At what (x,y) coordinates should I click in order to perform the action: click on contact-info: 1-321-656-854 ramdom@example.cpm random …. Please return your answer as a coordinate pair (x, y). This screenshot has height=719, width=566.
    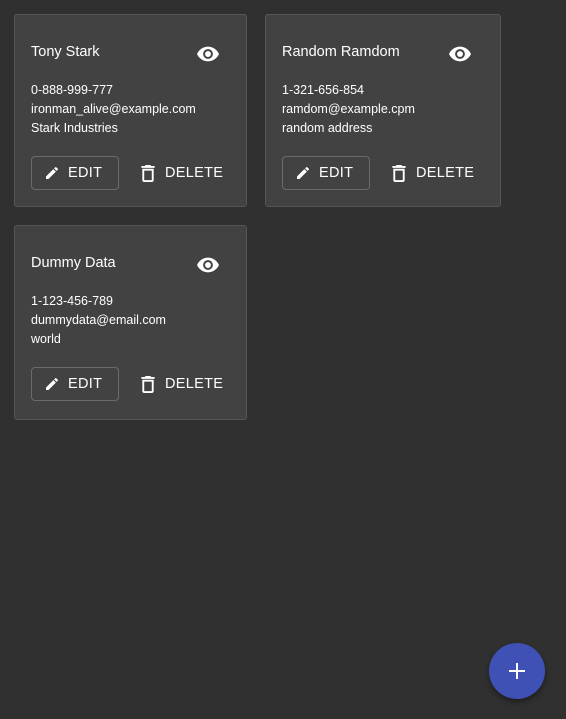
    Looking at the image, I should click on (348, 109).